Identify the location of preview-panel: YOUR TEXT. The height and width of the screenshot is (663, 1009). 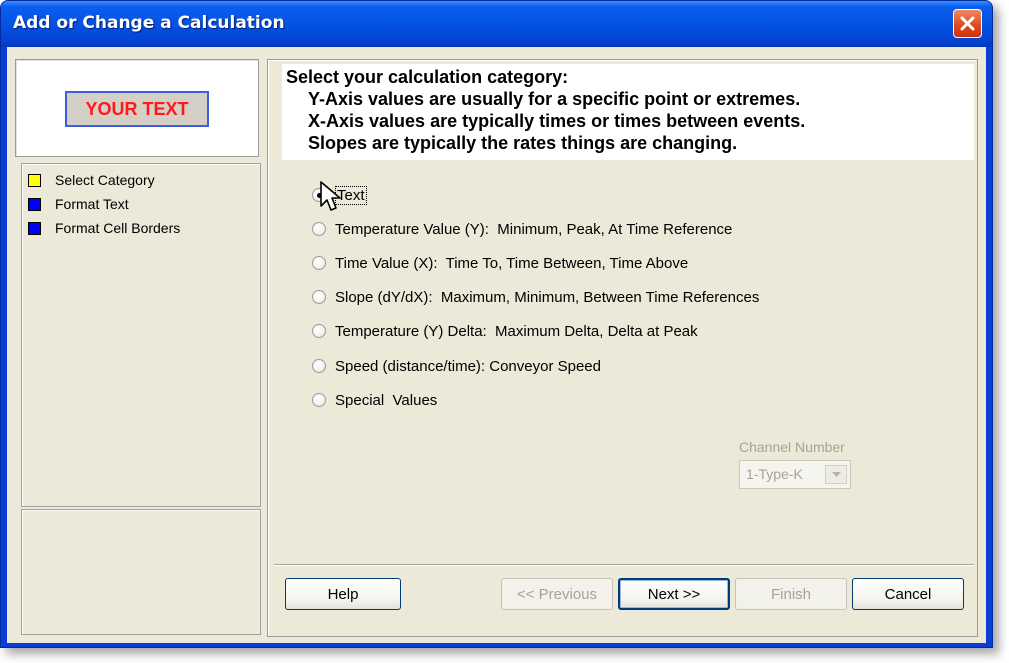
(137, 108).